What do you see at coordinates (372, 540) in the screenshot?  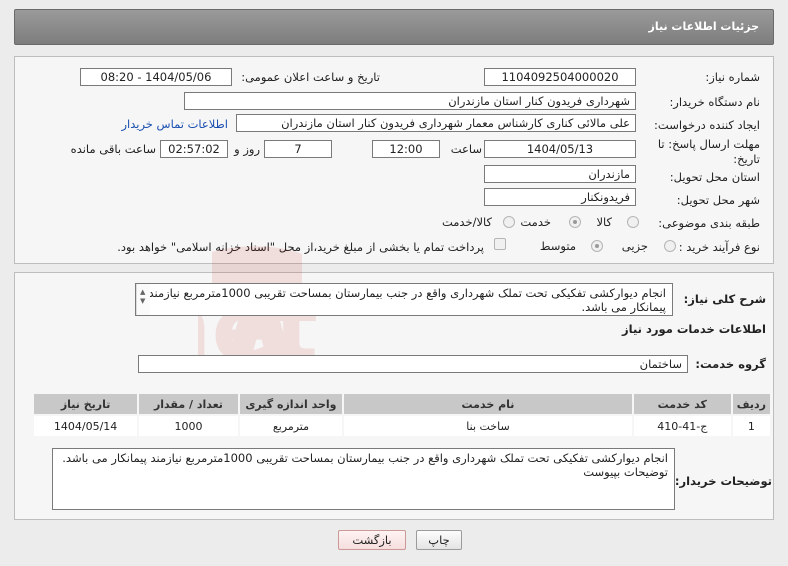 I see `back-button: بازگشت` at bounding box center [372, 540].